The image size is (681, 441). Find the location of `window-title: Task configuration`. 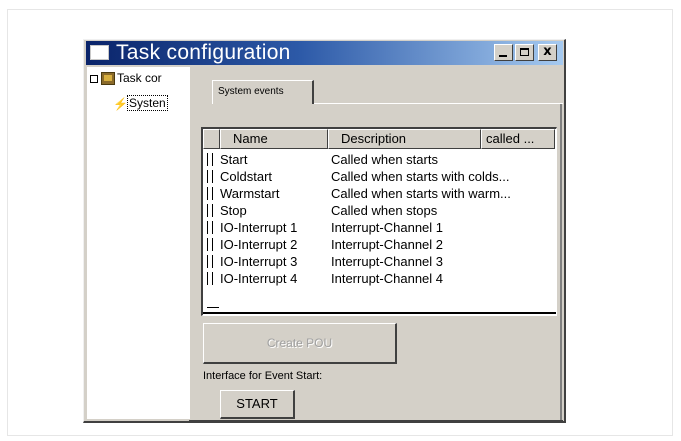

window-title: Task configuration is located at coordinates (203, 52).